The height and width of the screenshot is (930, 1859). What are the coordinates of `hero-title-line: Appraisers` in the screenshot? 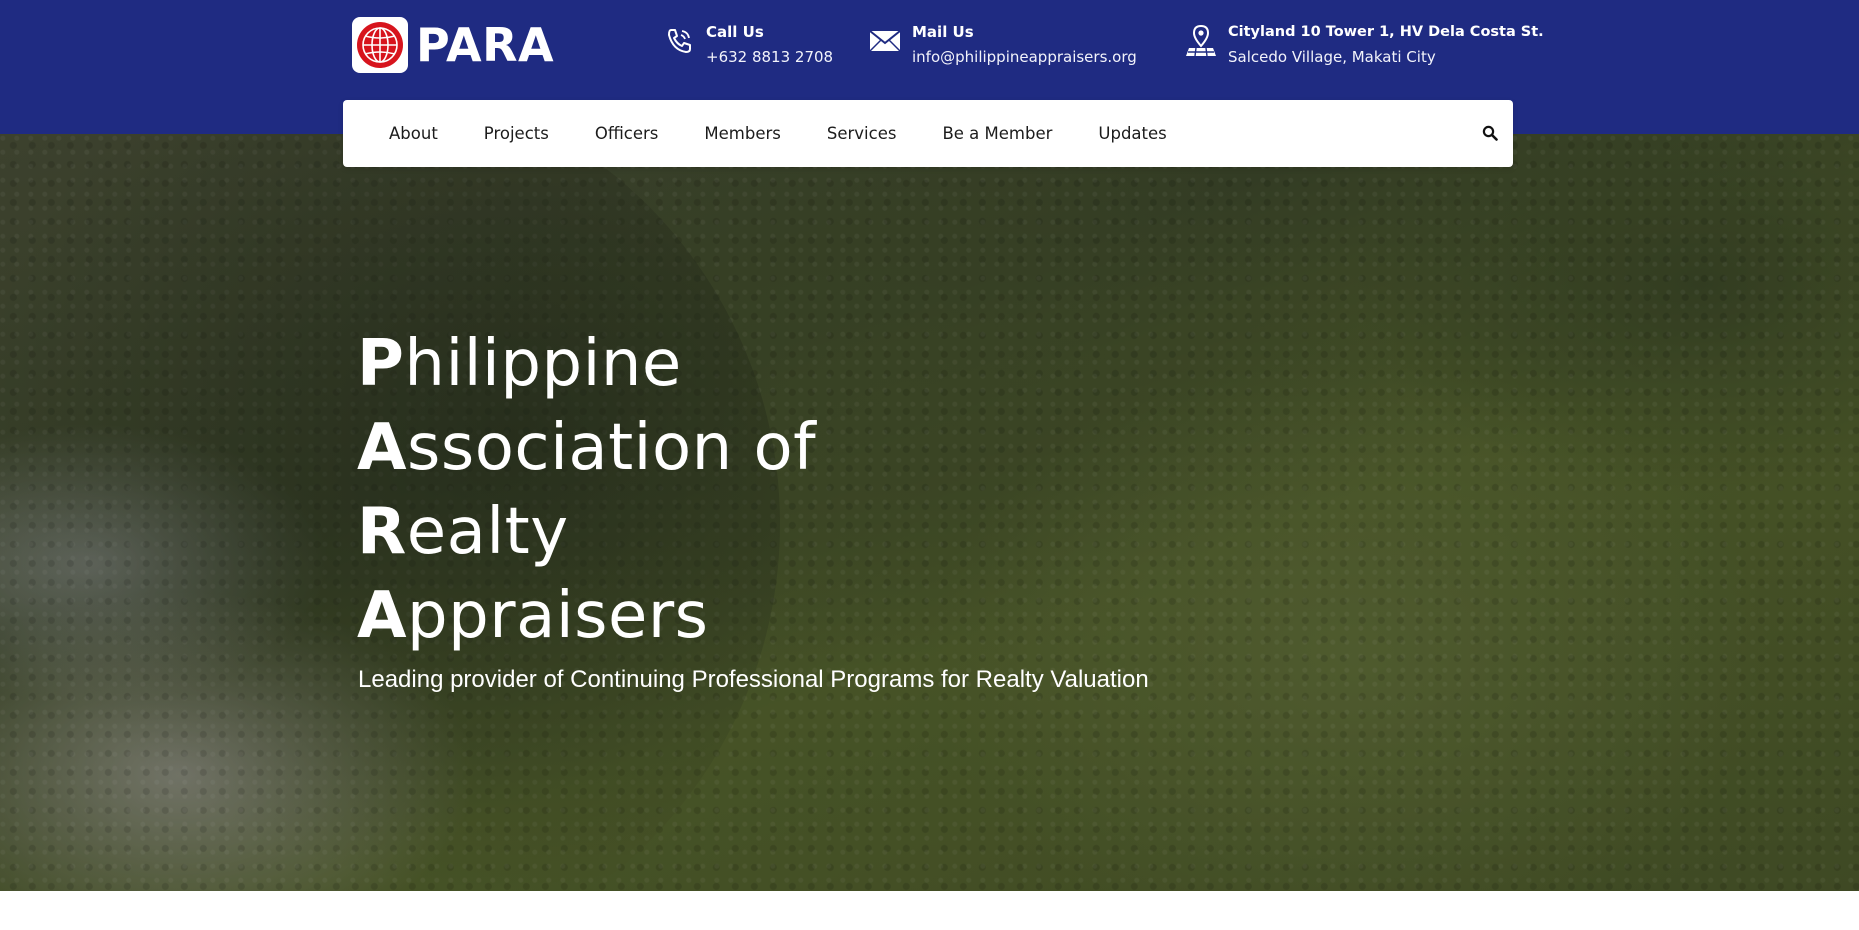 It's located at (586, 616).